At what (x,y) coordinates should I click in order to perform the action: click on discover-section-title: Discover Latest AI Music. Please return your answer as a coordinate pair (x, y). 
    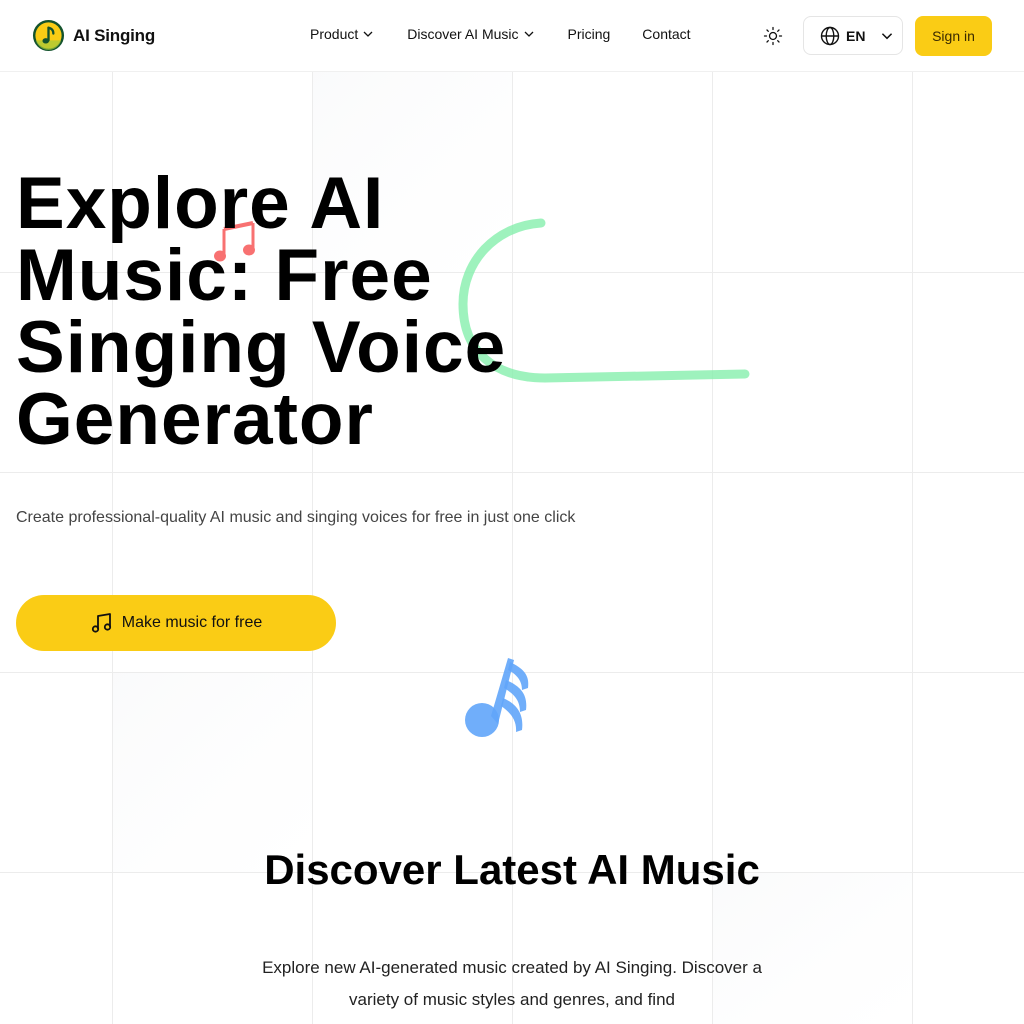
    Looking at the image, I should click on (512, 869).